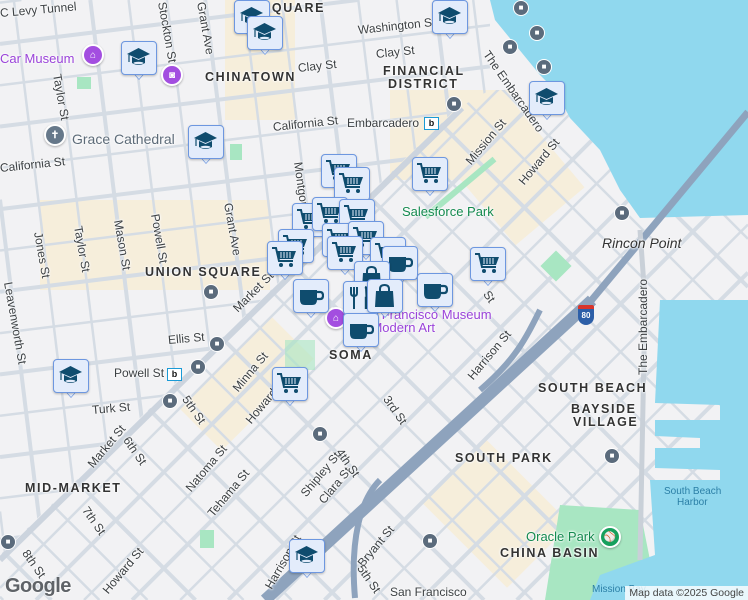 This screenshot has height=600, width=748. I want to click on map-label: SQUARE, so click(294, 8).